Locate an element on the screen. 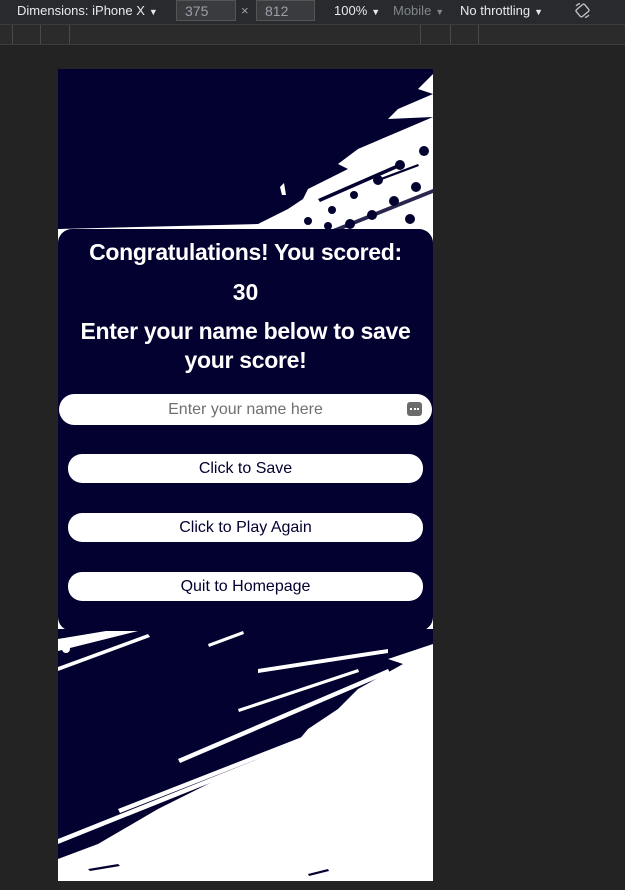  dimension-times-sign: × is located at coordinates (245, 10).